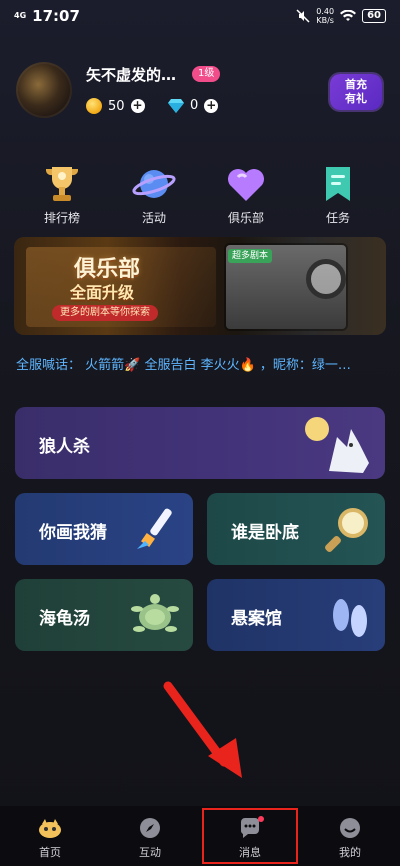 The height and width of the screenshot is (866, 400). I want to click on game-turtle-soup: 海龟汤, so click(104, 615).